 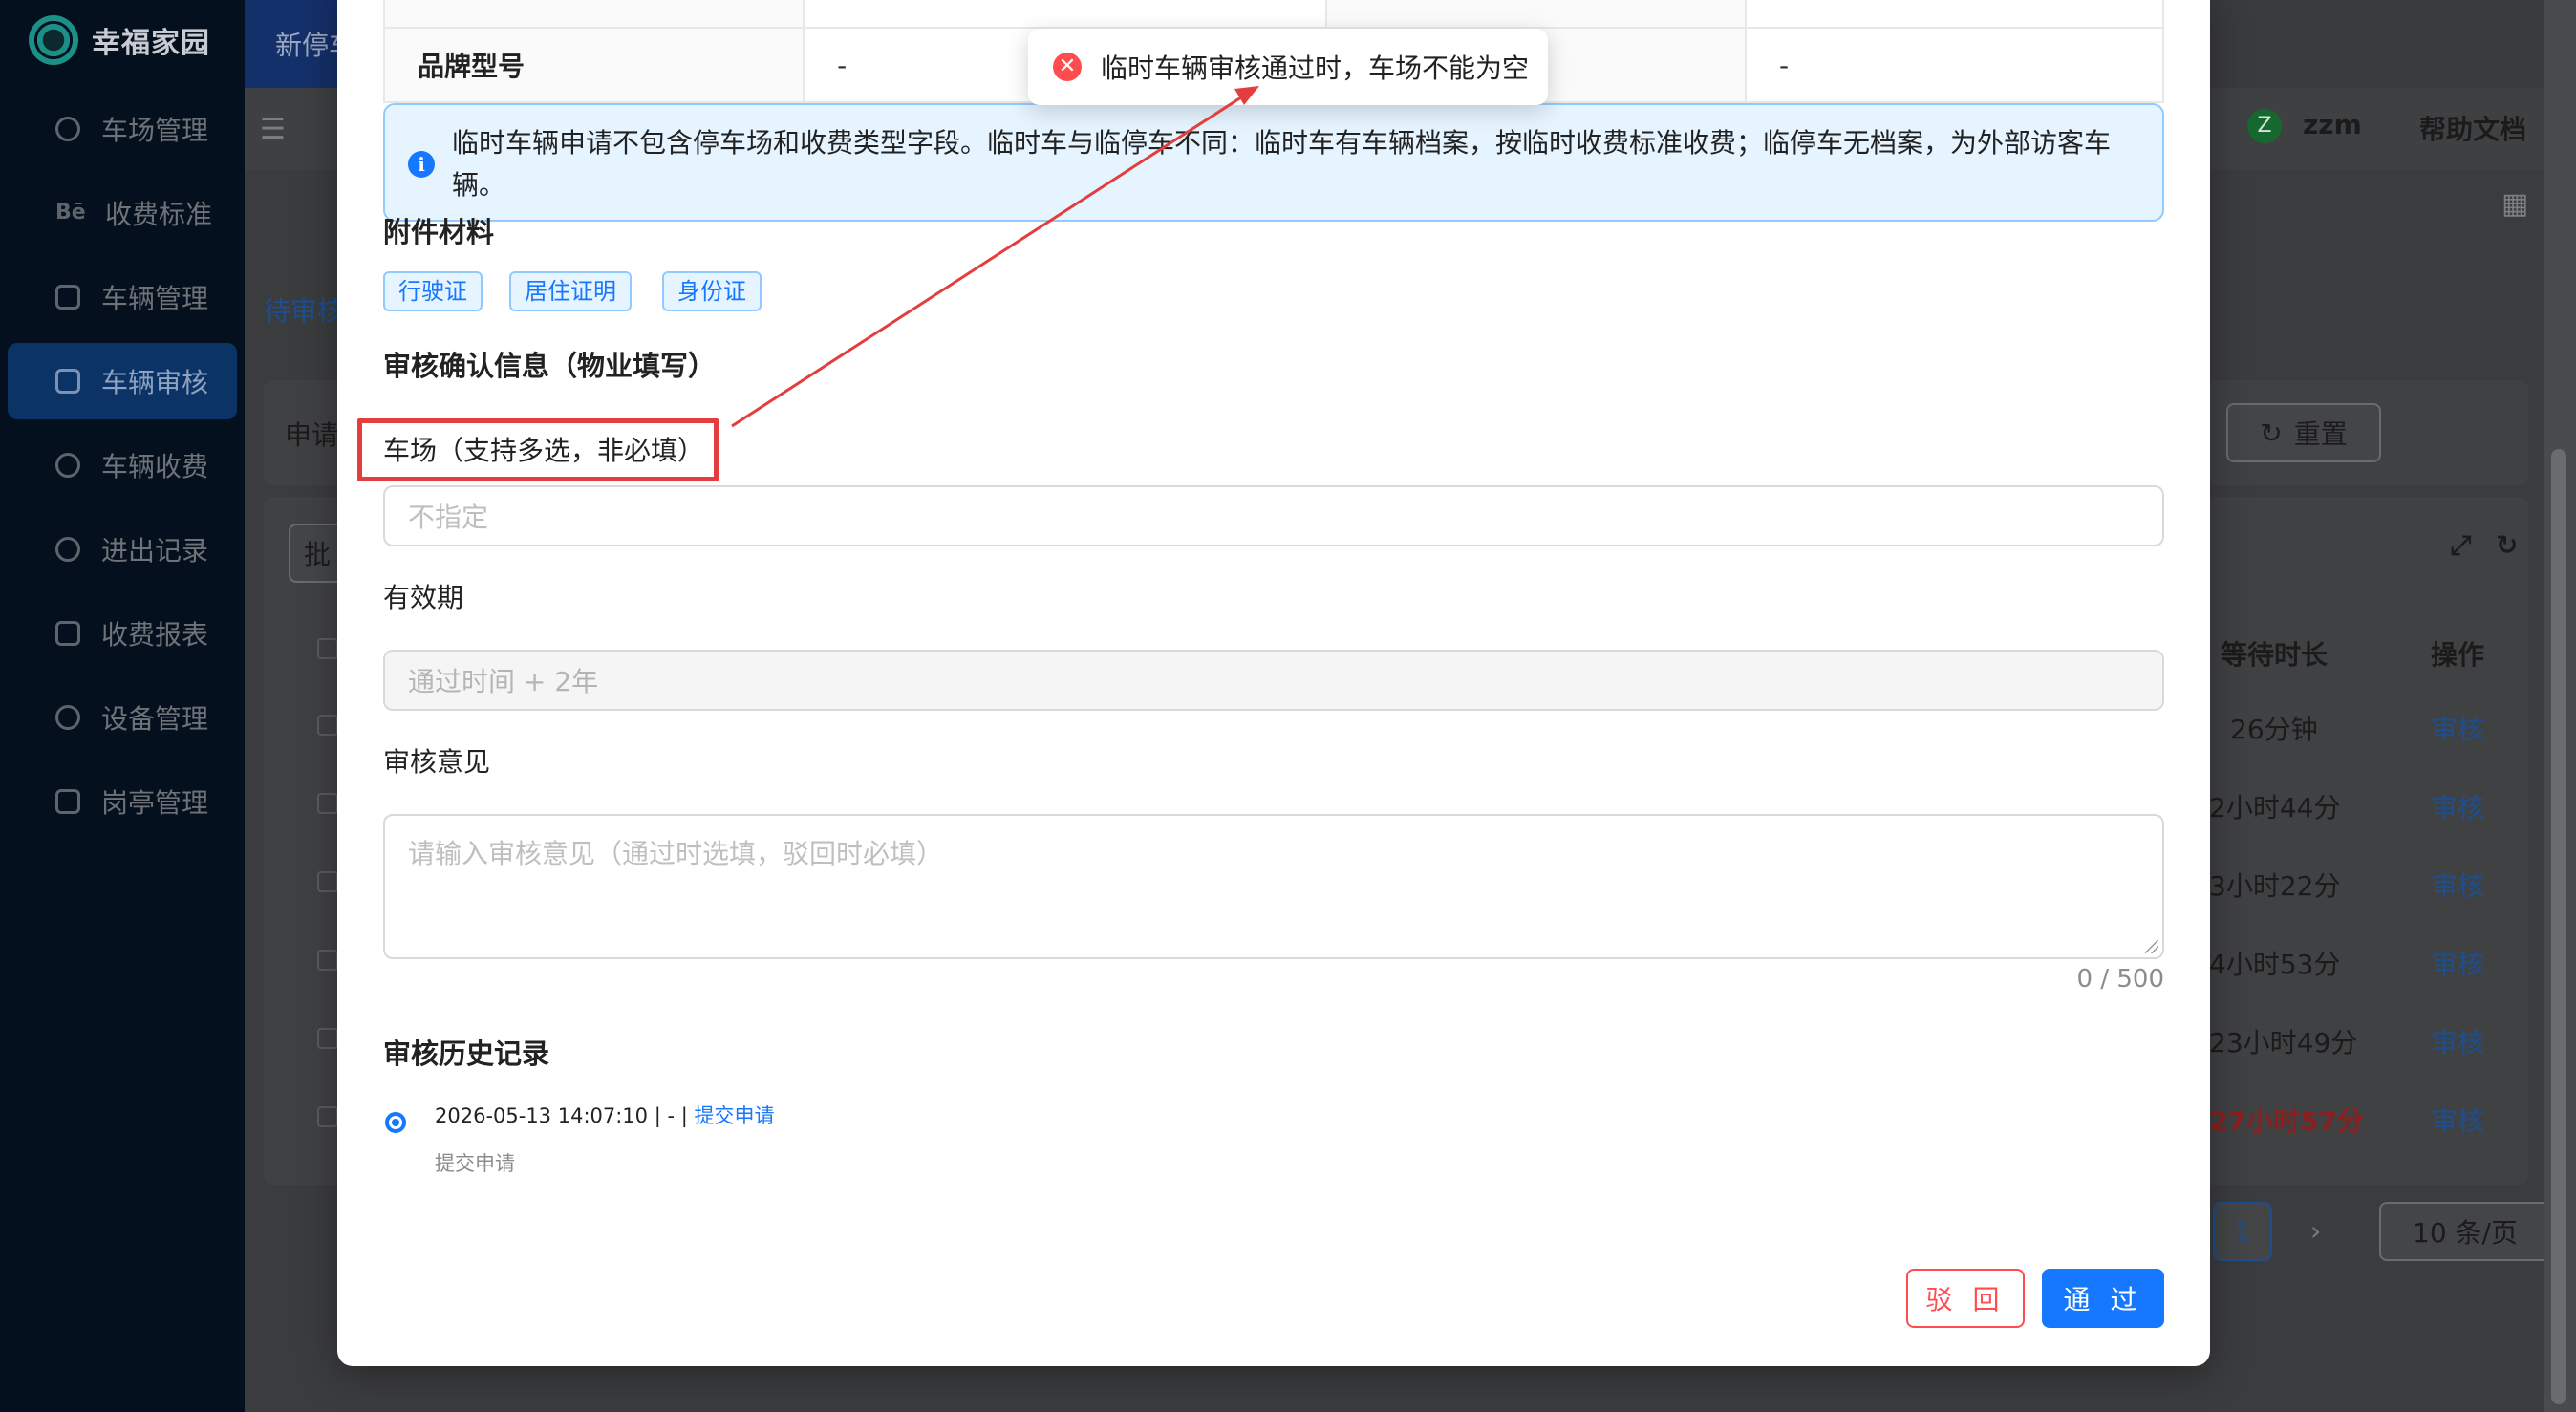 What do you see at coordinates (327, 648) in the screenshot?
I see `select-all-checkbox` at bounding box center [327, 648].